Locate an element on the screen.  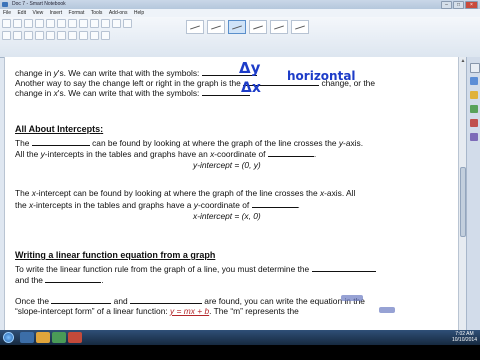
y-intercept-formula: y-intercept = (0, y) is located at coordinates (227, 165).